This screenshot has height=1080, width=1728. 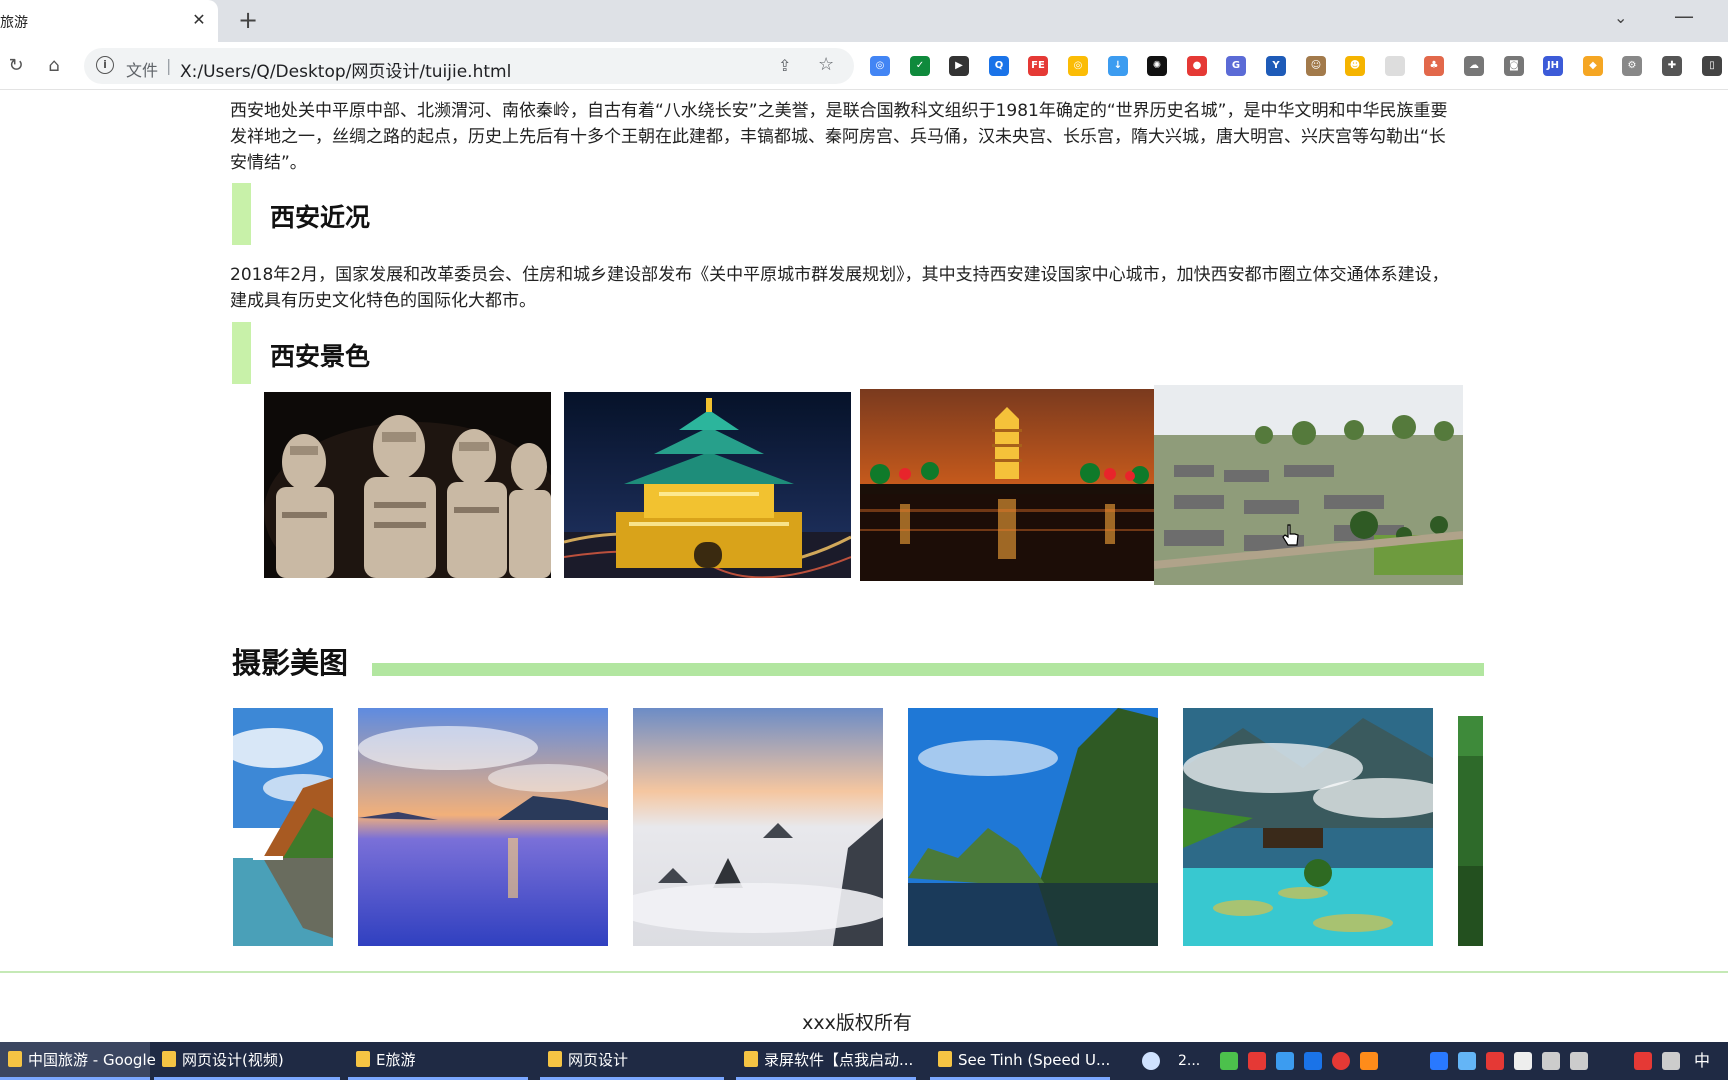 What do you see at coordinates (1276, 66) in the screenshot?
I see `y-ext-icon: Y` at bounding box center [1276, 66].